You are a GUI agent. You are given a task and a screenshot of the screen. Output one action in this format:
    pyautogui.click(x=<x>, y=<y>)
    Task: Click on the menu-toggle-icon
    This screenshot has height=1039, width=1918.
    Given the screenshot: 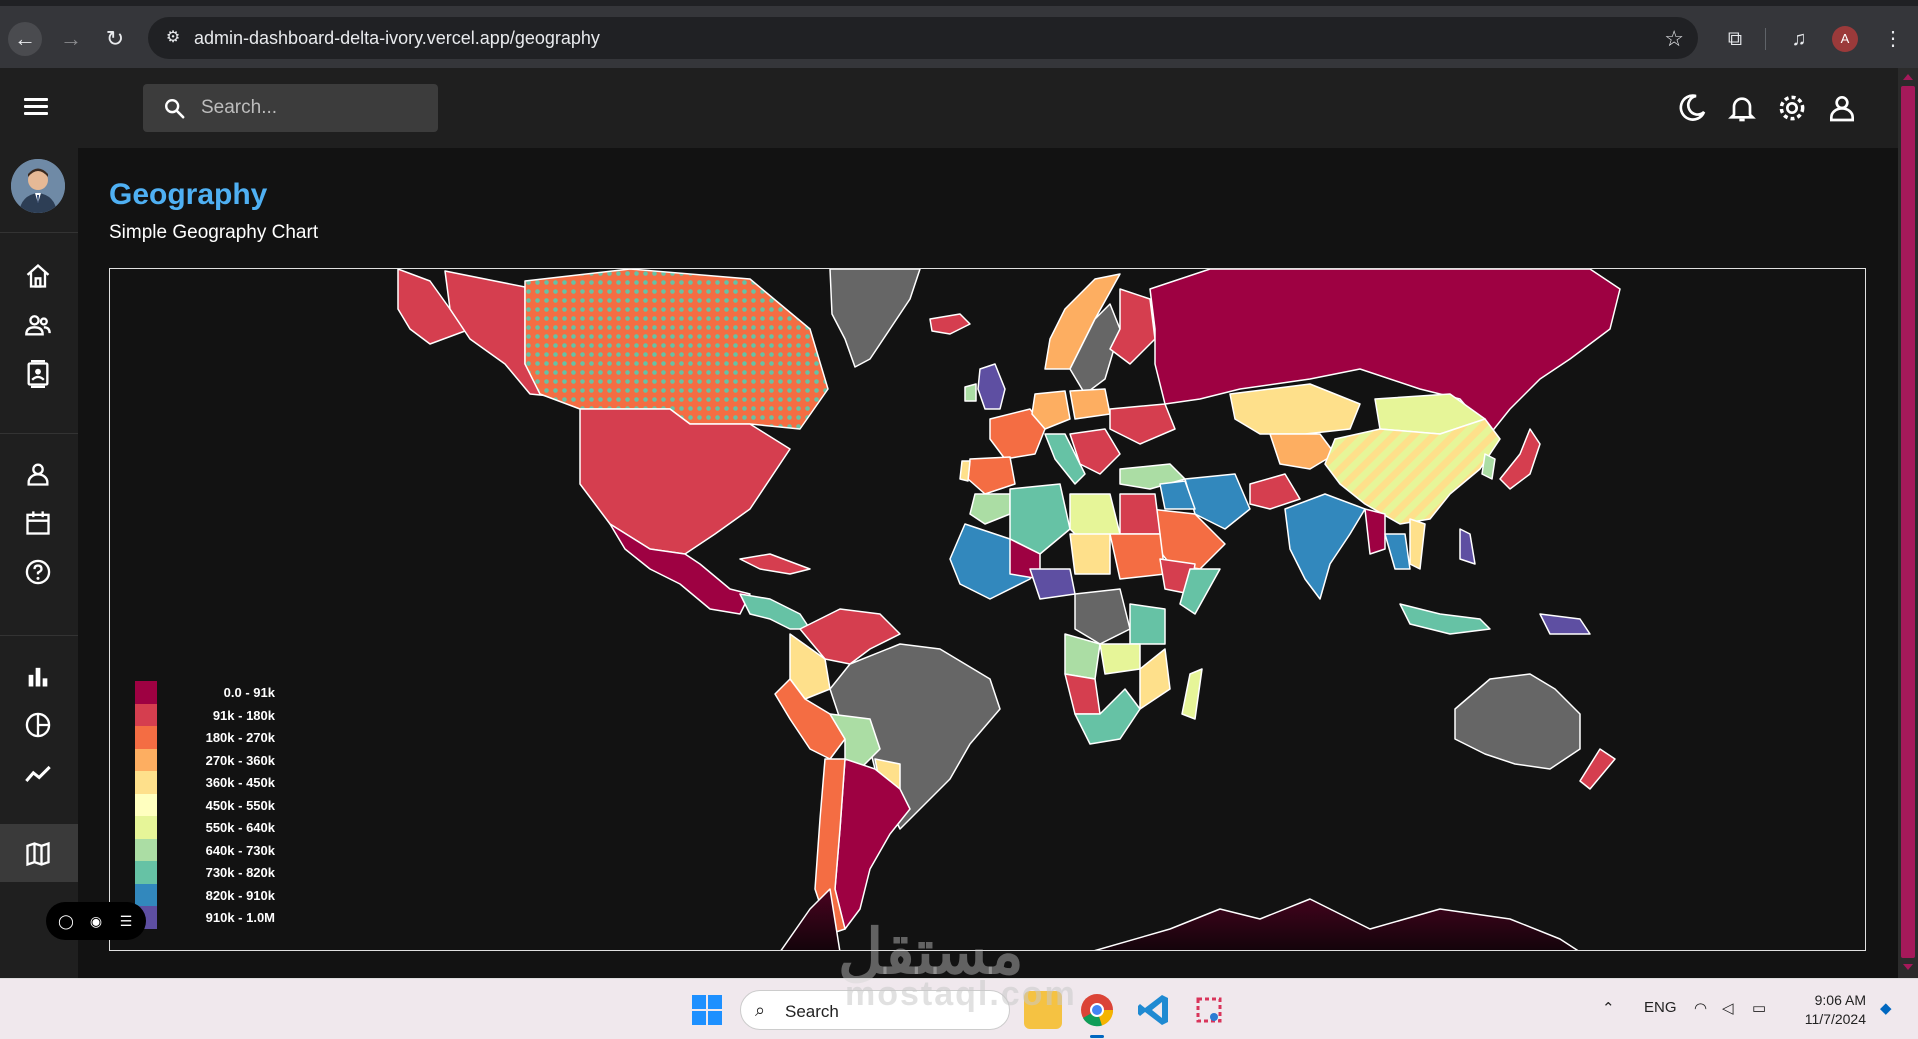 What is the action you would take?
    pyautogui.click(x=38, y=108)
    